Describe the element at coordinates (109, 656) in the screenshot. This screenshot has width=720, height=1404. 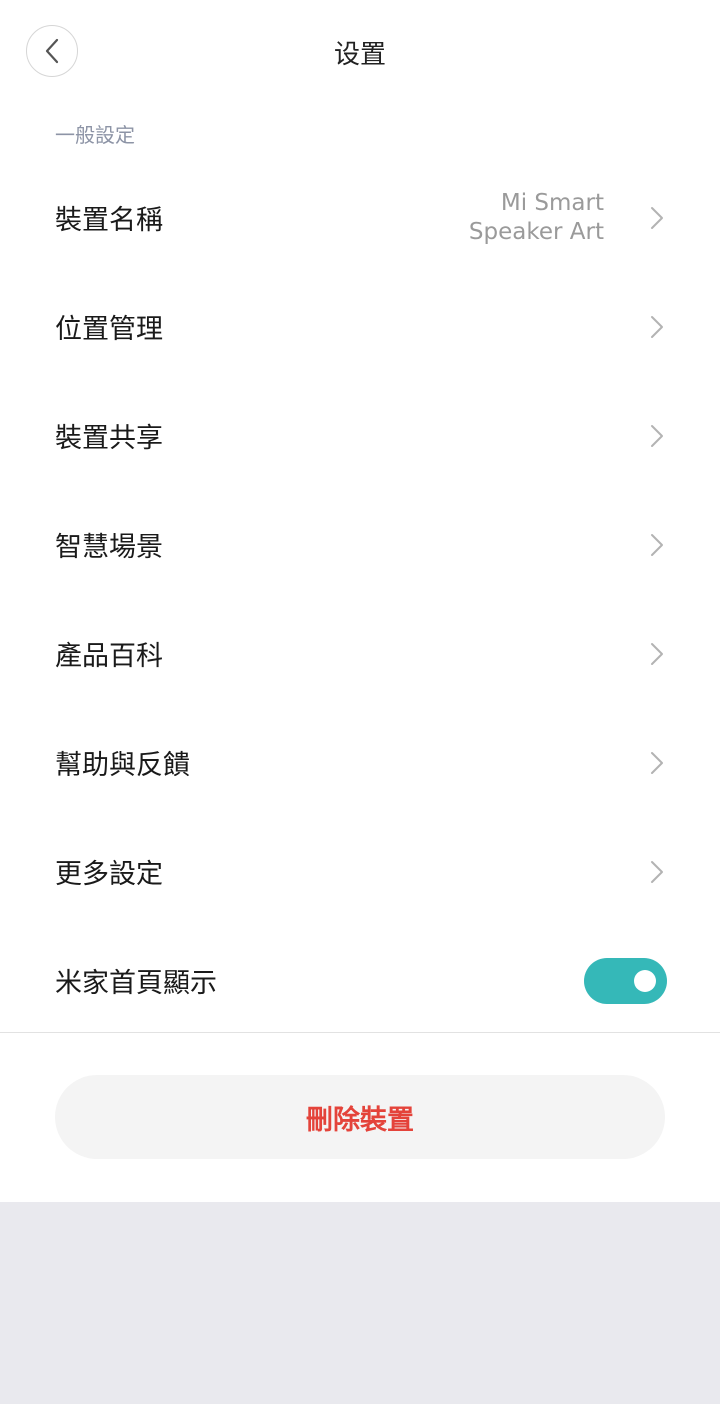
I see `row-label: 產品百科` at that location.